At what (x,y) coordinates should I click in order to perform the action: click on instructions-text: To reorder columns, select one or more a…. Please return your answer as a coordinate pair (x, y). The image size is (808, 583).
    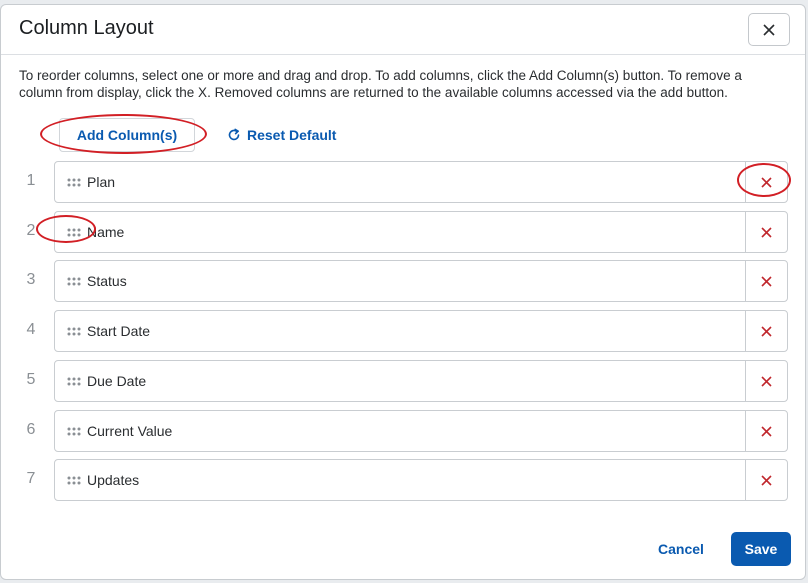
    Looking at the image, I should click on (380, 84).